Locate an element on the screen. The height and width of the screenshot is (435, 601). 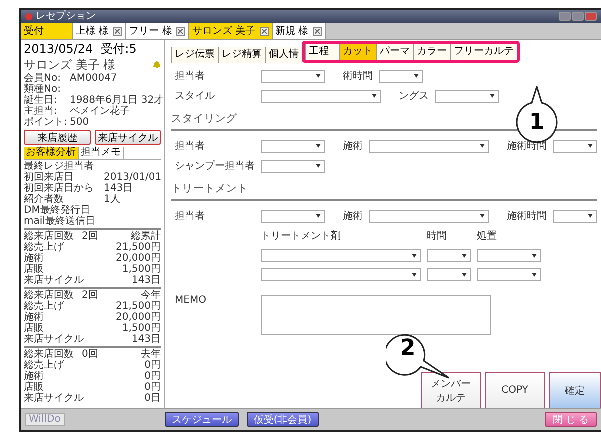
stat-label: mail最終送信日 is located at coordinates (60, 221).